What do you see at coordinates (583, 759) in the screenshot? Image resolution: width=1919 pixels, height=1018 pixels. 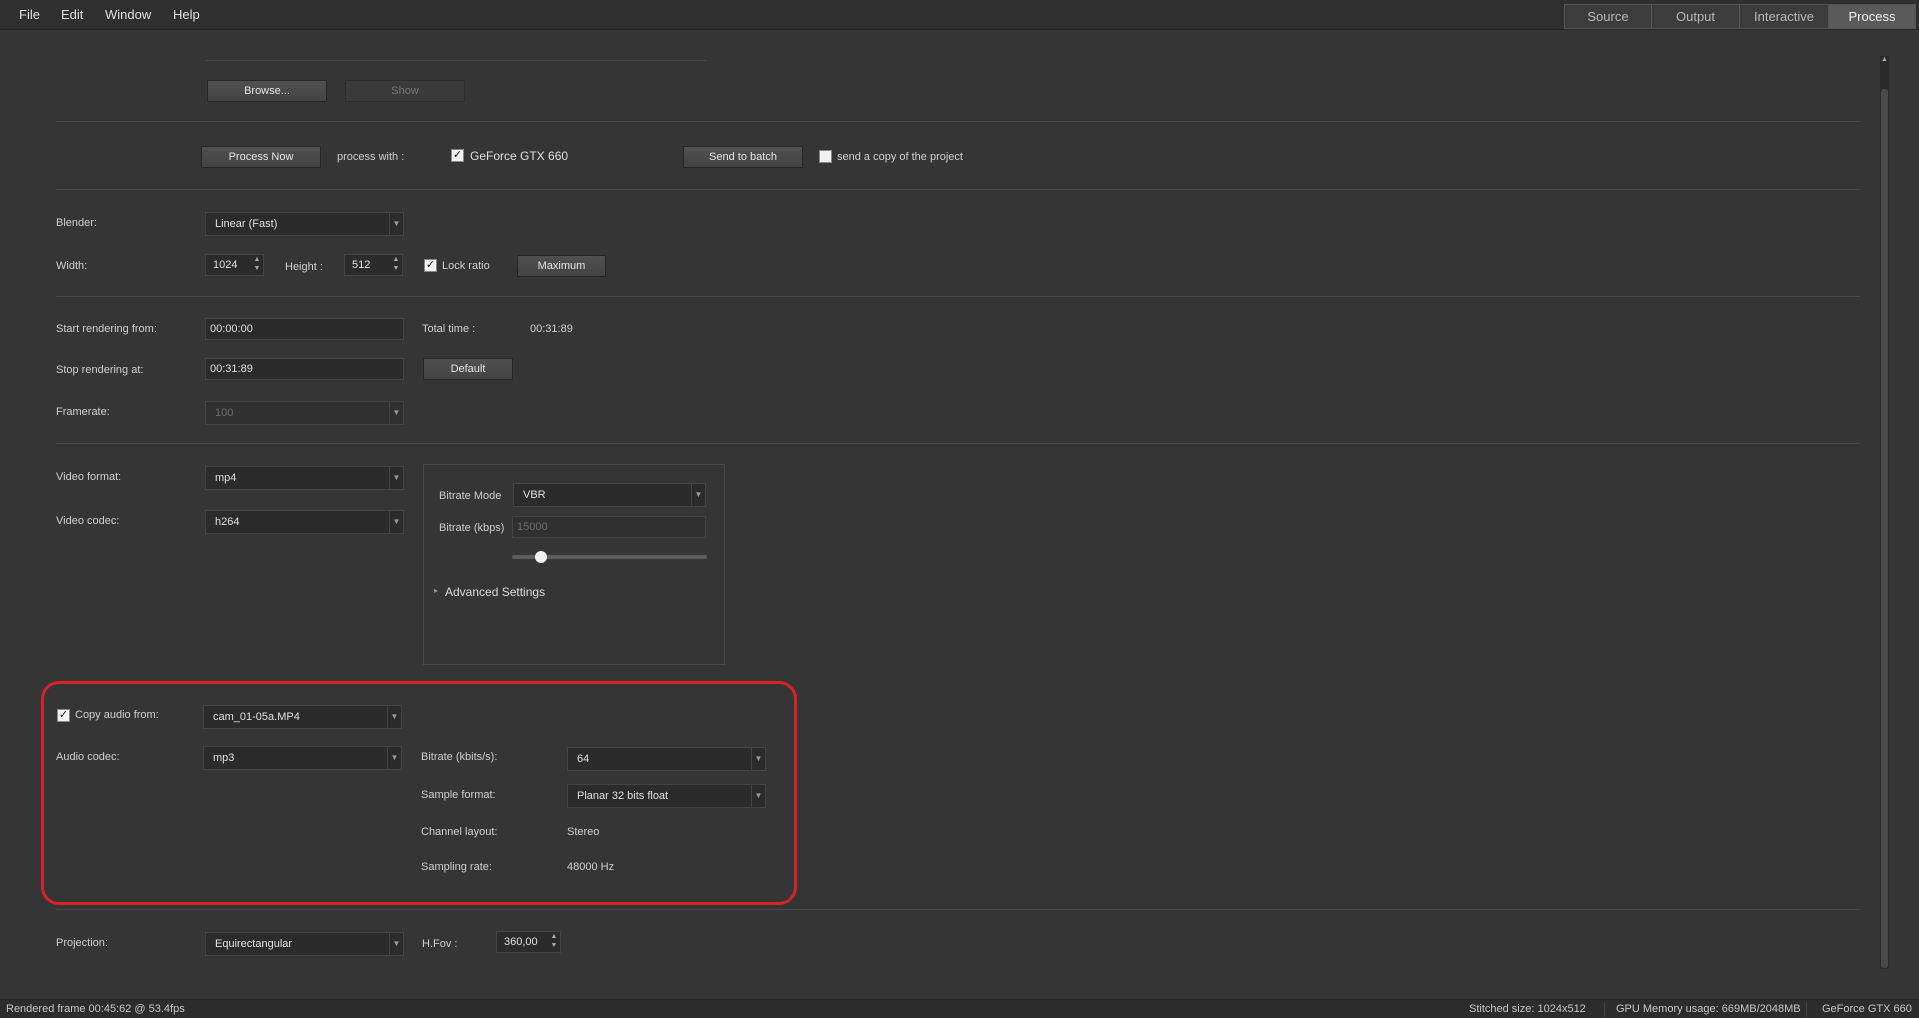 I see `audio-bitrate-value: 64` at bounding box center [583, 759].